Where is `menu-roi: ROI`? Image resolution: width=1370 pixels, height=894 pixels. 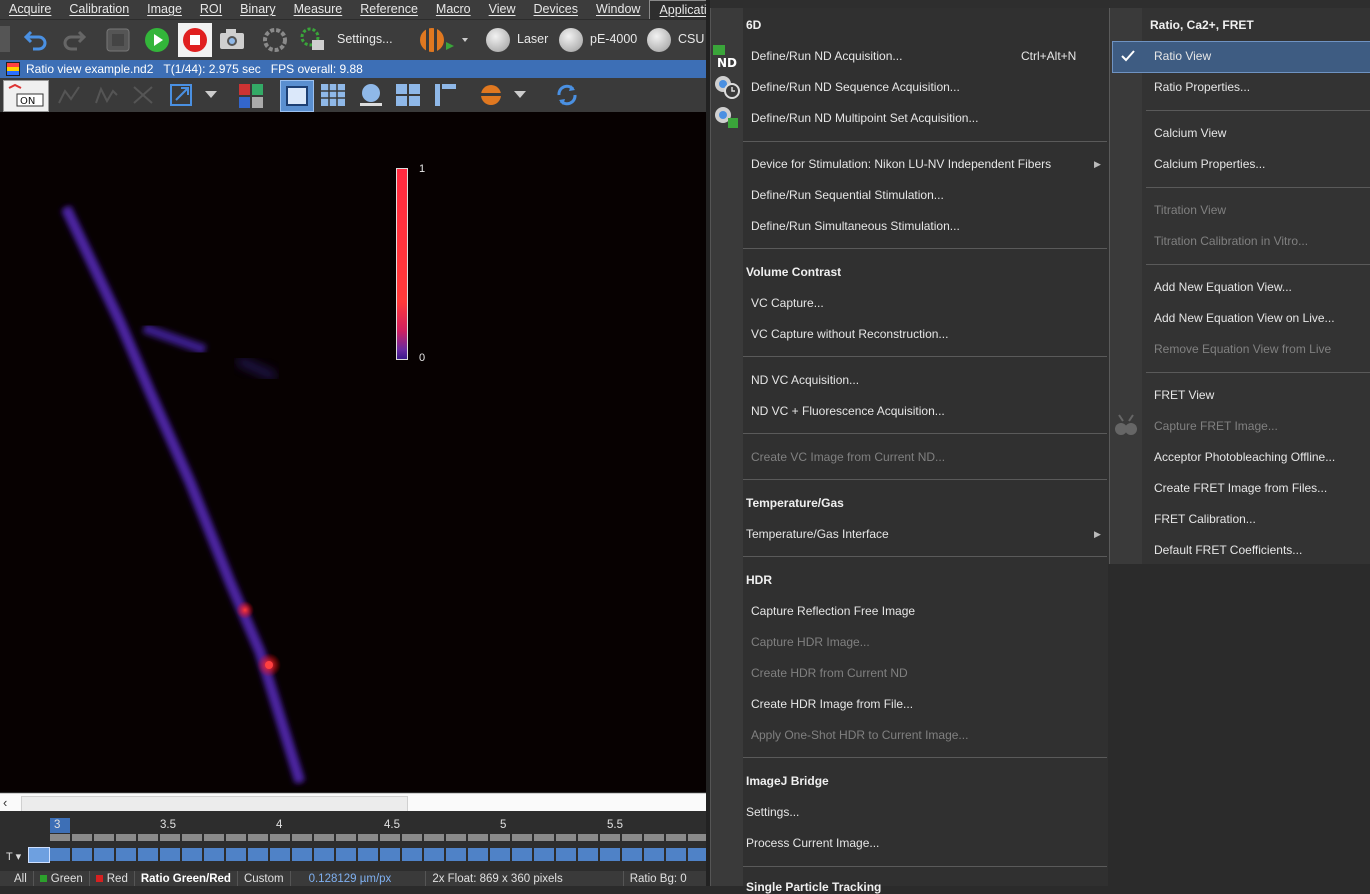
menu-roi: ROI is located at coordinates (211, 9).